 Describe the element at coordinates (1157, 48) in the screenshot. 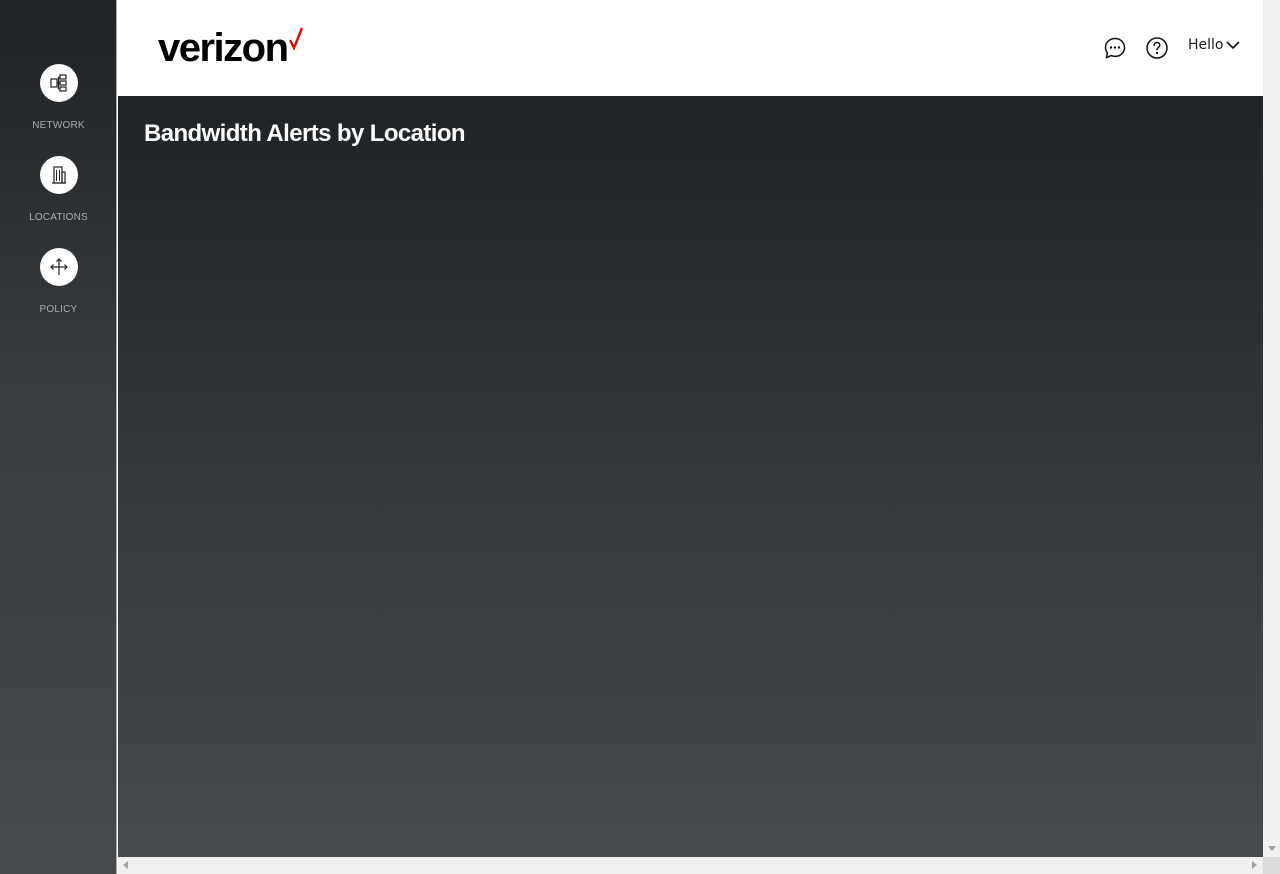

I see `help-circle-icon` at that location.